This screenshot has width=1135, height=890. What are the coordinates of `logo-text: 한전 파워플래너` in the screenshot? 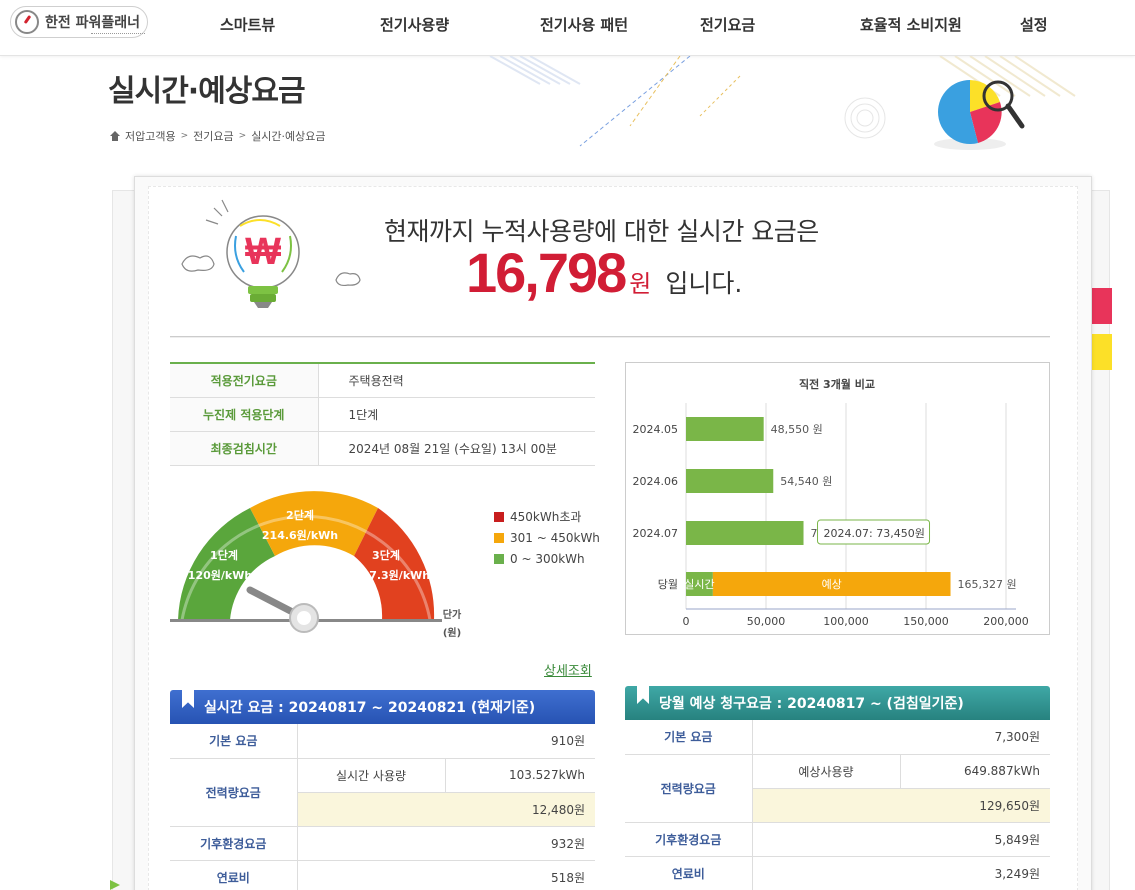 It's located at (93, 23).